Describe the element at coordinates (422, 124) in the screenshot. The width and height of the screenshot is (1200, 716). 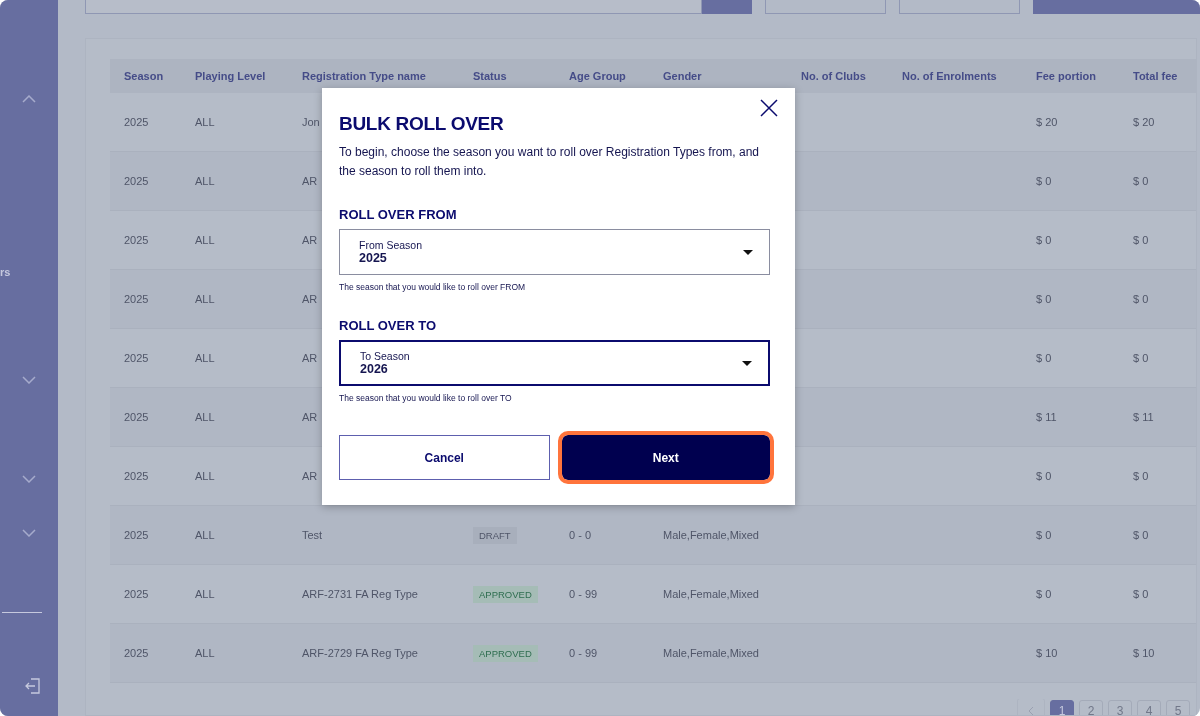
I see `dialog-title: BULK ROLL OVER` at that location.